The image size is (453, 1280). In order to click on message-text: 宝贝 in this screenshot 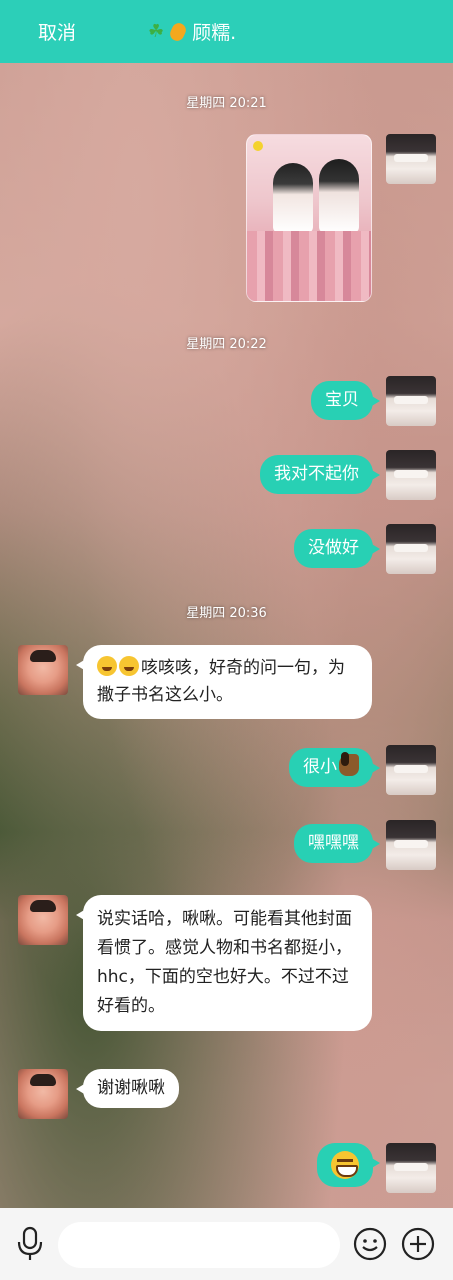, I will do `click(342, 400)`.